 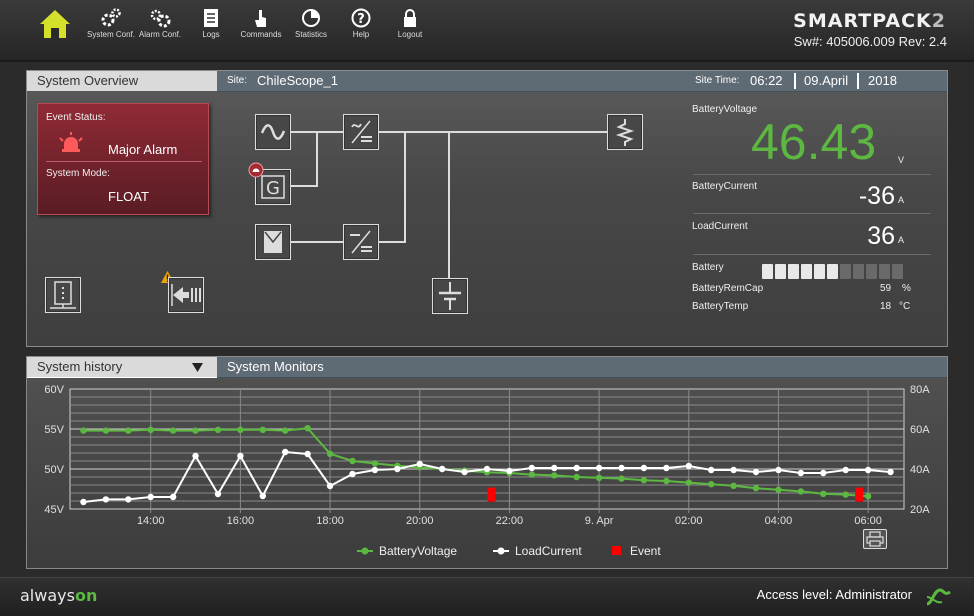 What do you see at coordinates (625, 132) in the screenshot?
I see `load-block` at bounding box center [625, 132].